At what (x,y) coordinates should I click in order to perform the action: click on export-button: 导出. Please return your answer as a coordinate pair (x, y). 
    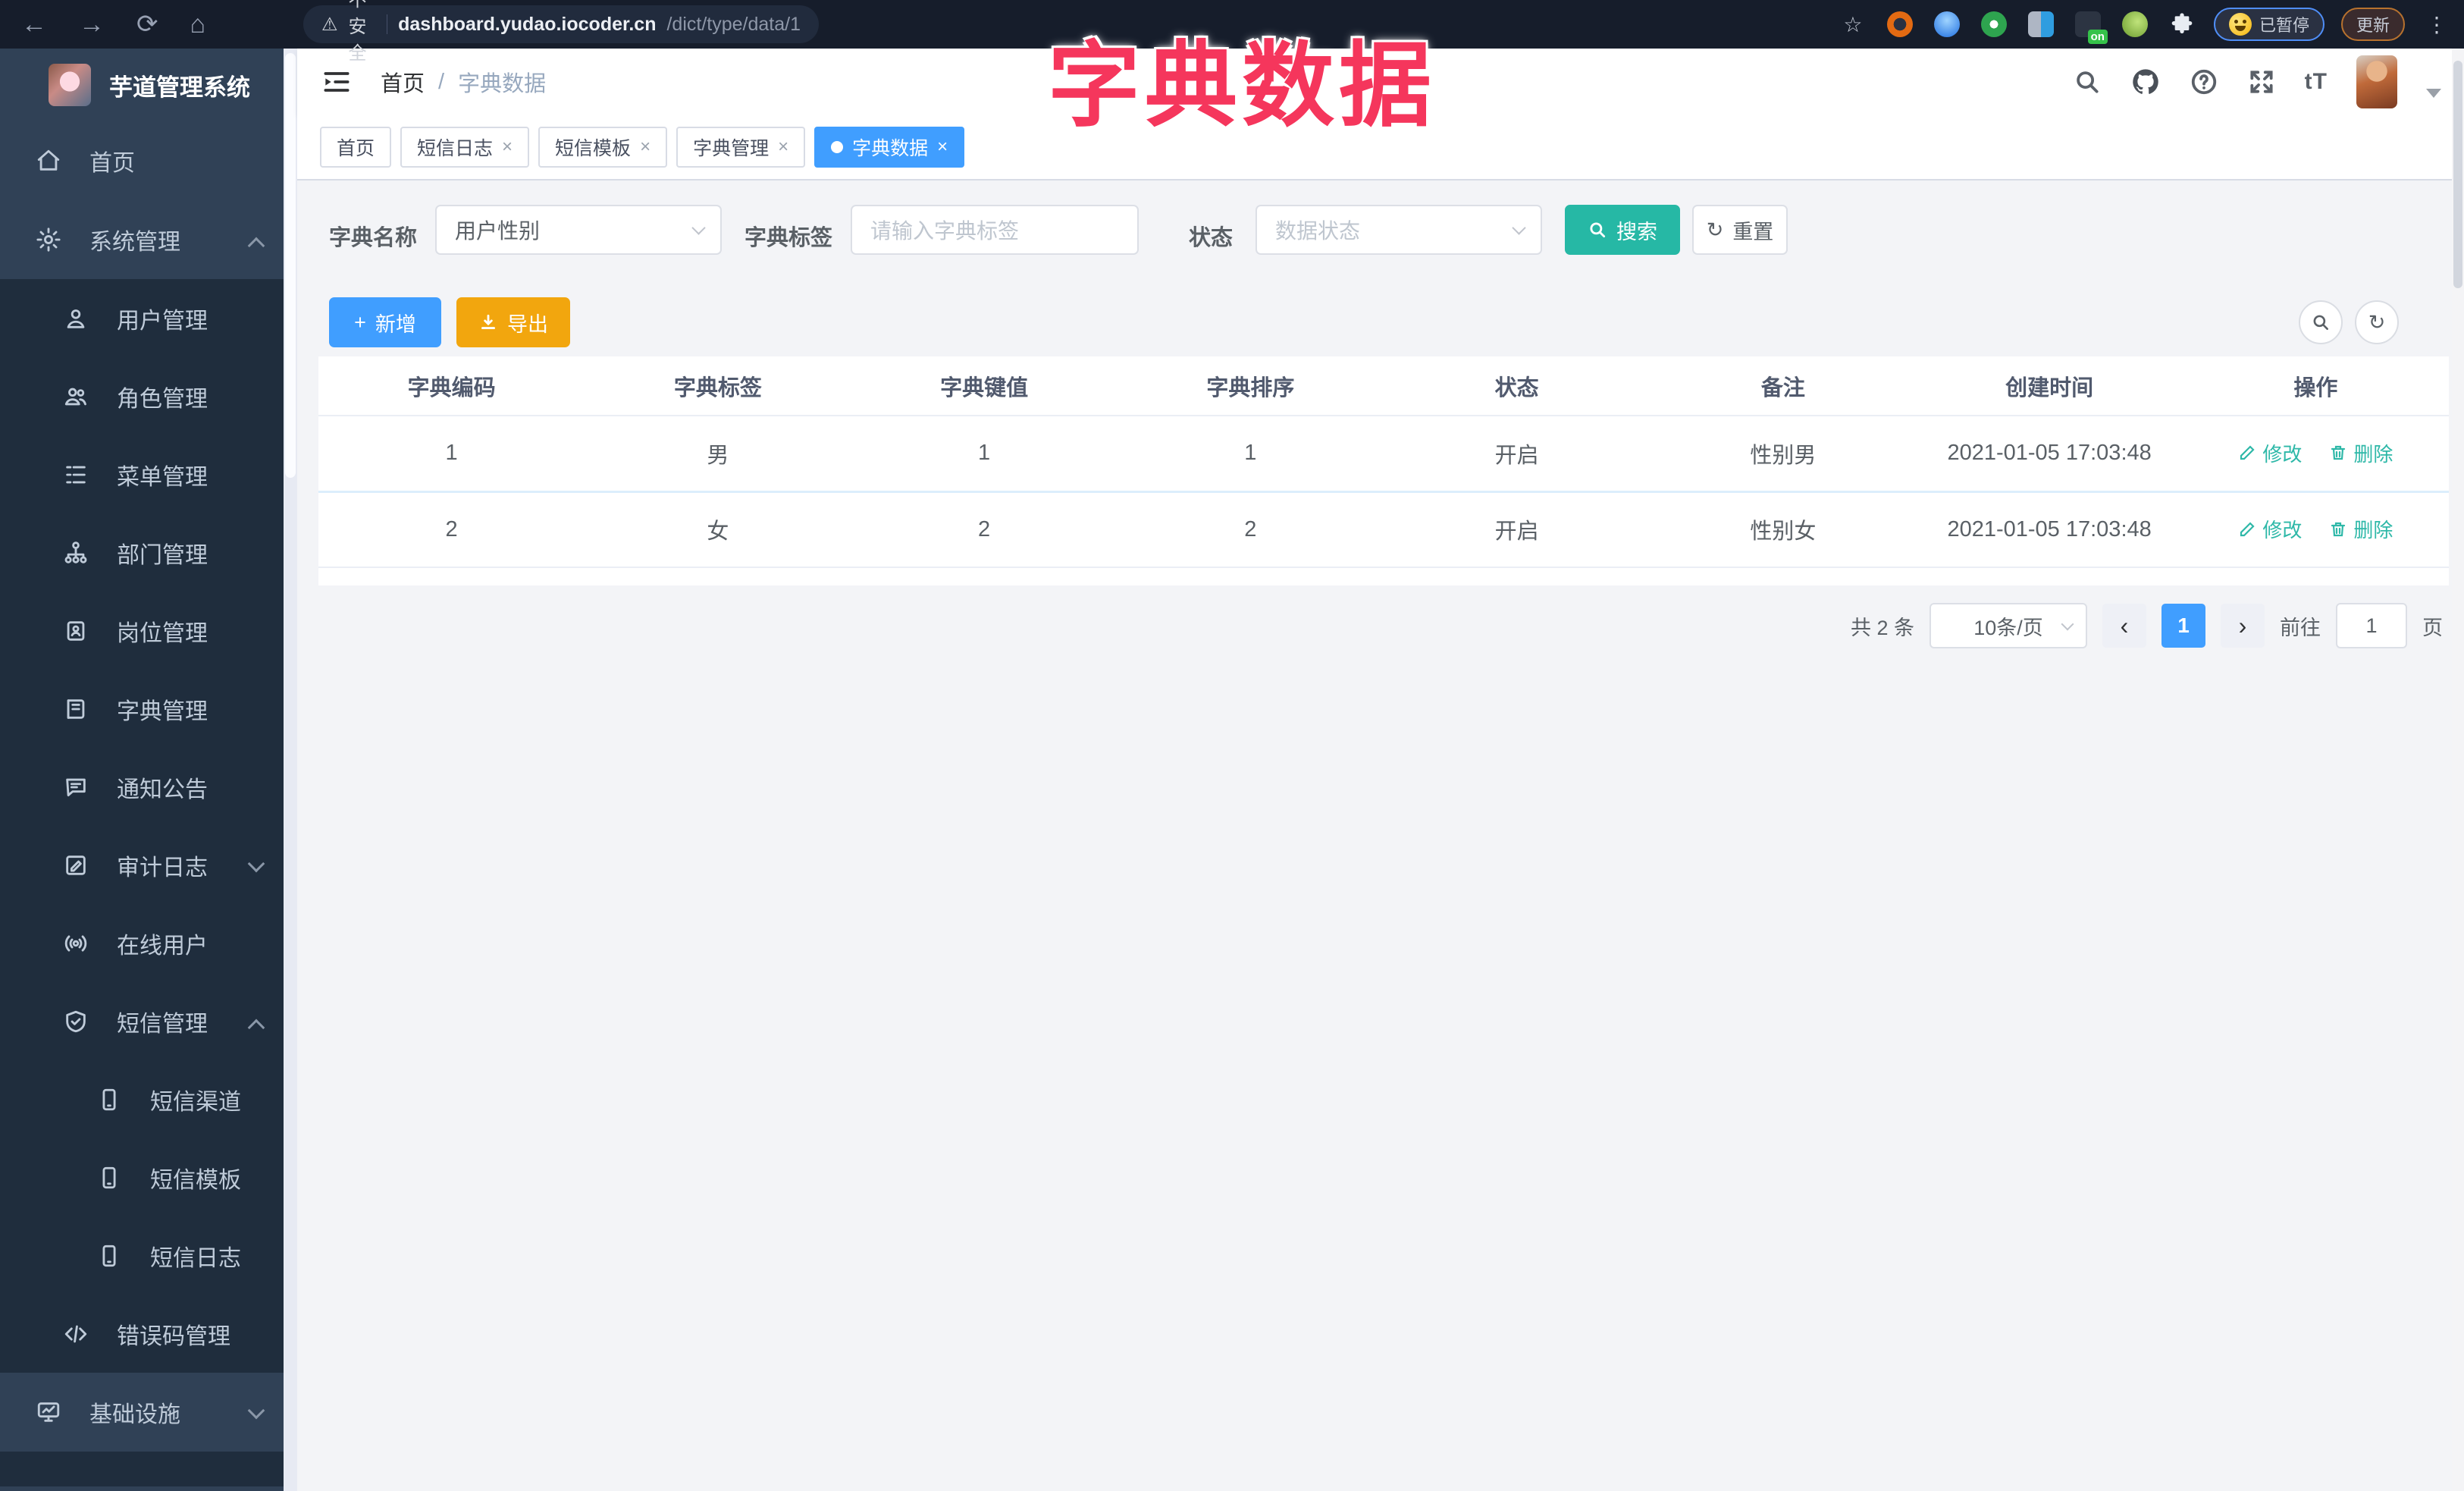
    Looking at the image, I should click on (513, 322).